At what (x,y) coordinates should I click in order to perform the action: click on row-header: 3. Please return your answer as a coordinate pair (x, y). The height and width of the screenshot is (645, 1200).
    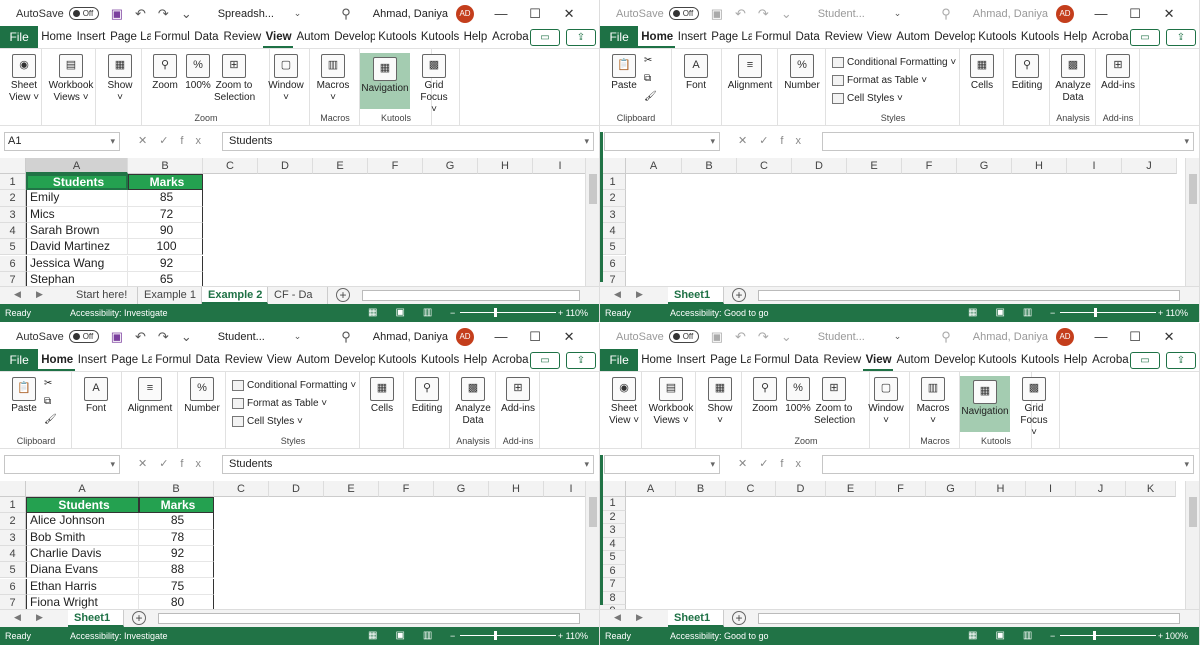
    Looking at the image, I should click on (613, 214).